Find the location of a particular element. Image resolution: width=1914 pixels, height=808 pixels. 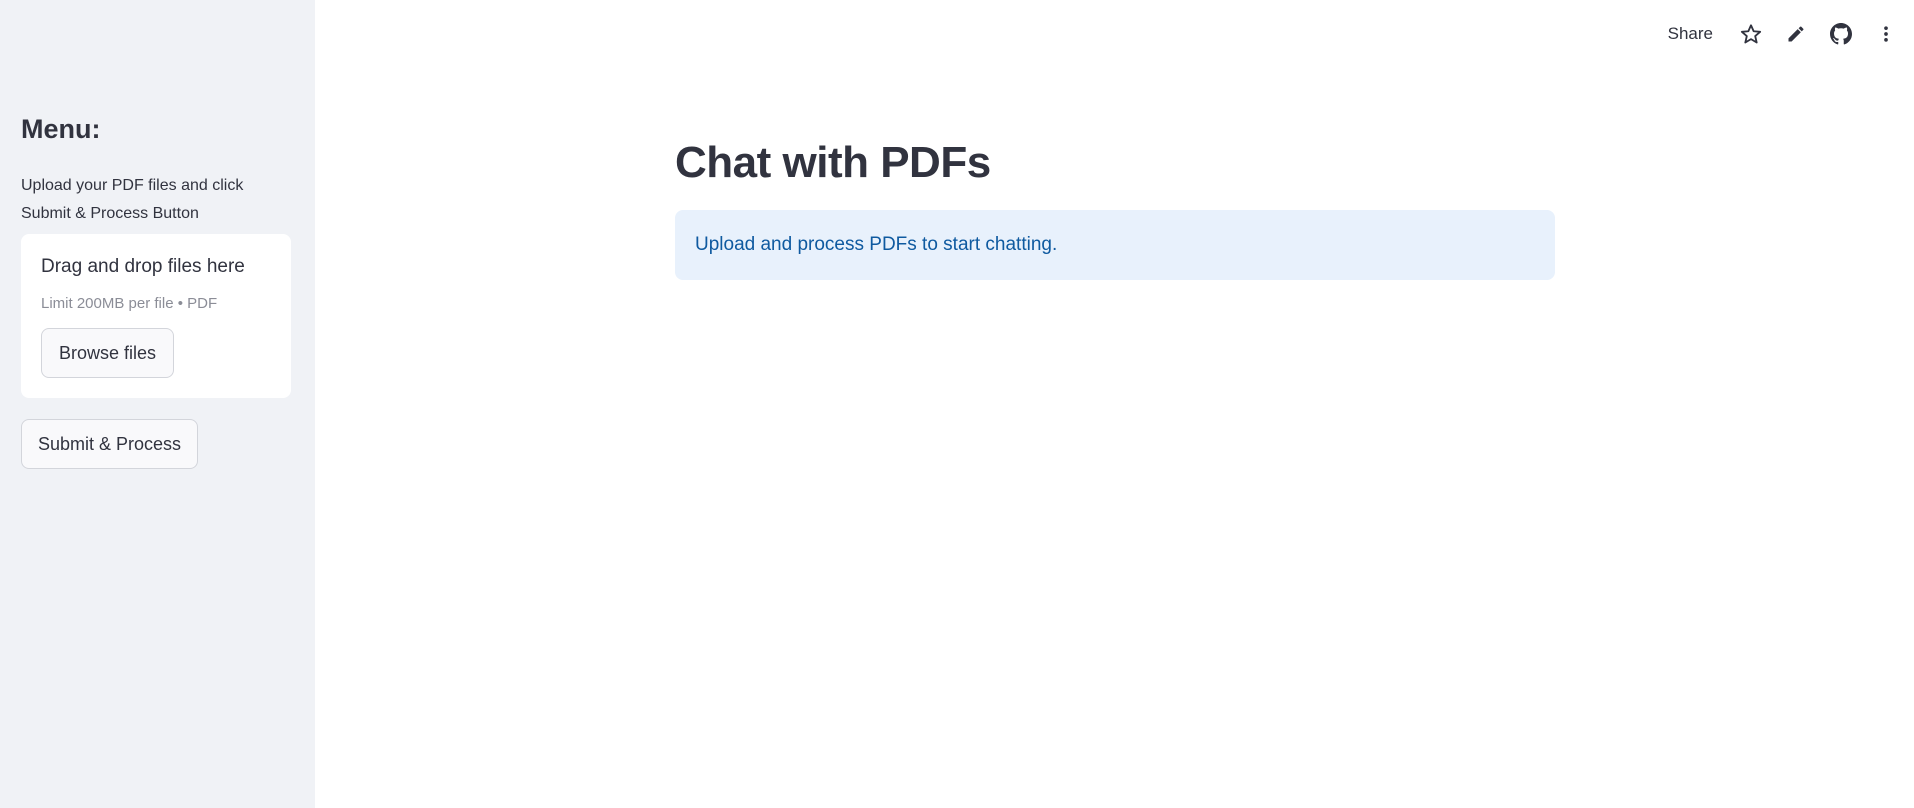

browse-files-button: Browse files is located at coordinates (107, 353).